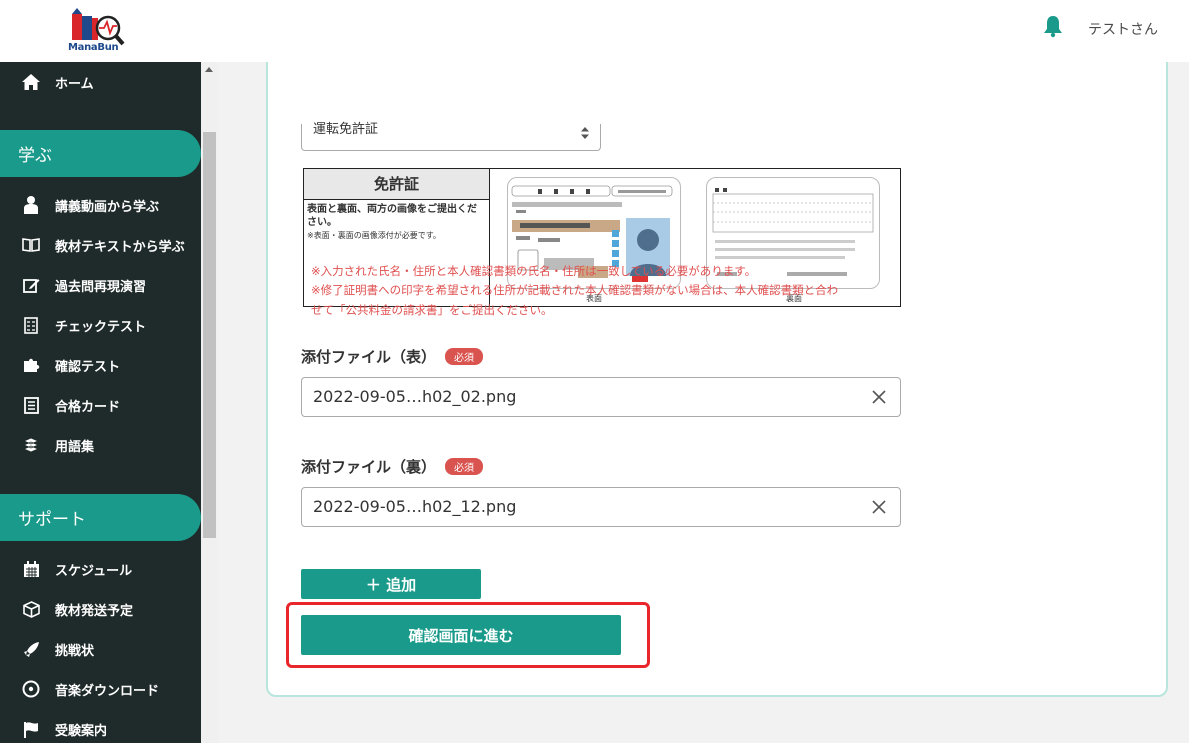  I want to click on box-icon, so click(31, 609).